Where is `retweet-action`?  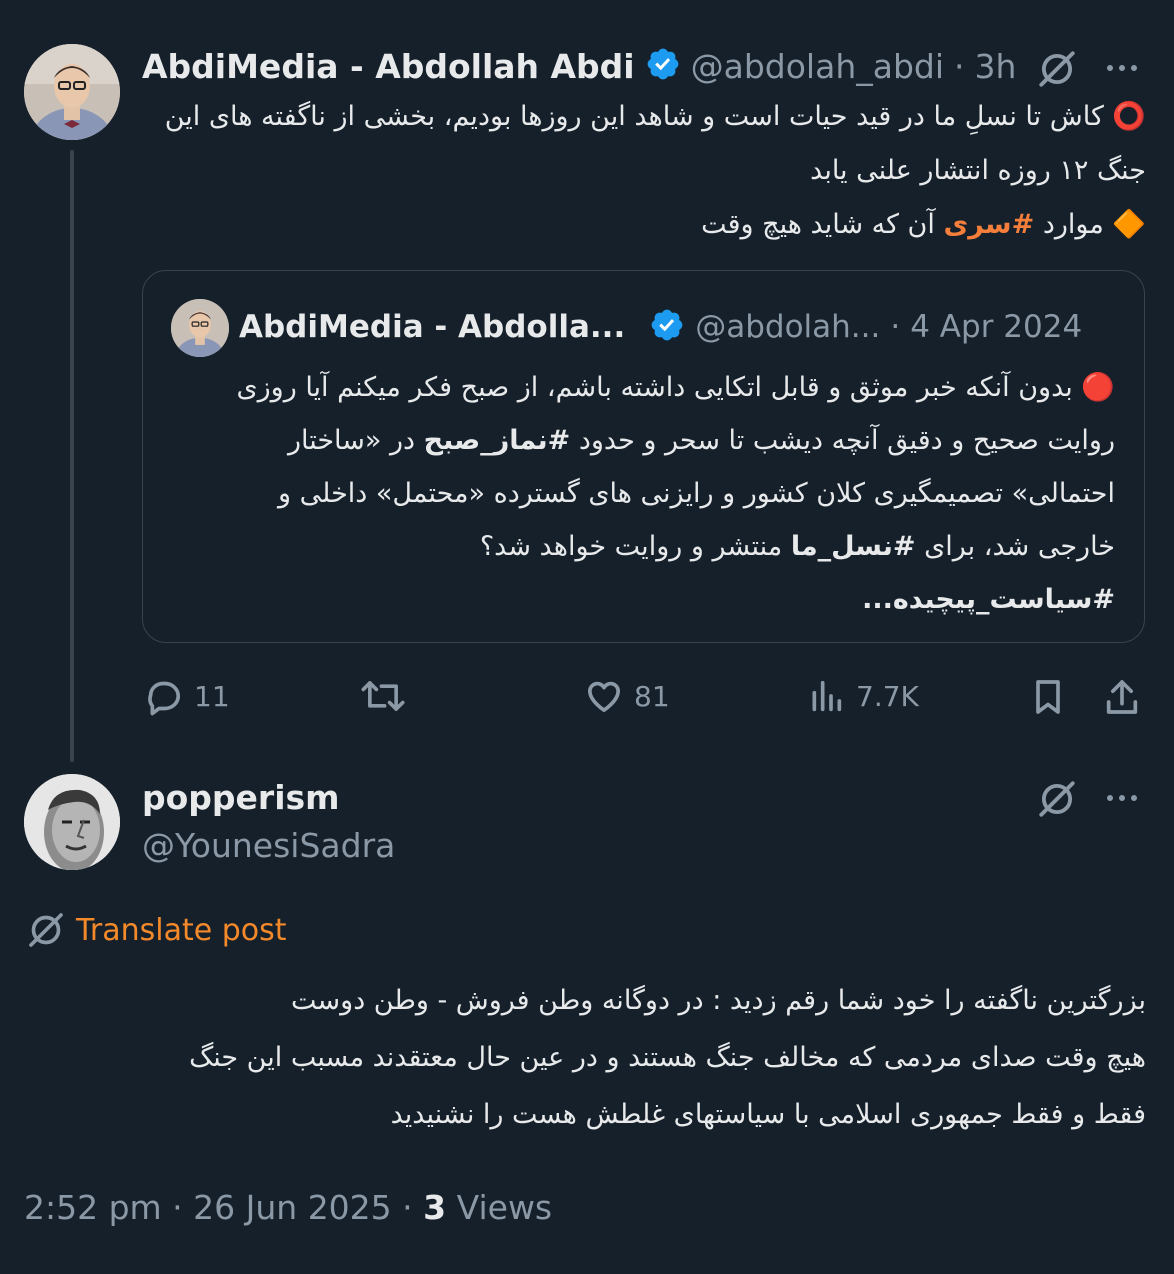
retweet-action is located at coordinates (383, 696).